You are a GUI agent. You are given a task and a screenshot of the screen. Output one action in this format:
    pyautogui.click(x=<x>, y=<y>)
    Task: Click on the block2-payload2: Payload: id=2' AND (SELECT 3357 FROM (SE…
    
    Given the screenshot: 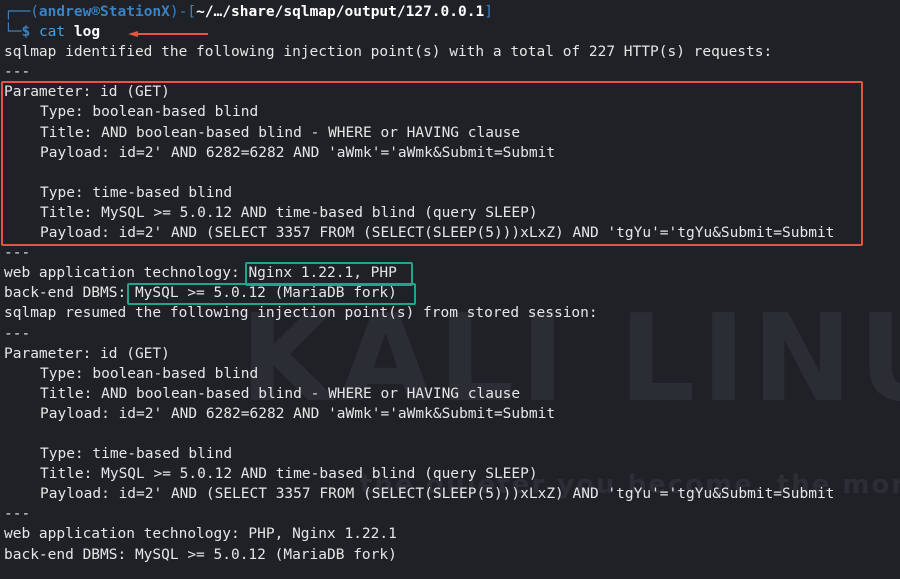 What is the action you would take?
    pyautogui.click(x=437, y=494)
    